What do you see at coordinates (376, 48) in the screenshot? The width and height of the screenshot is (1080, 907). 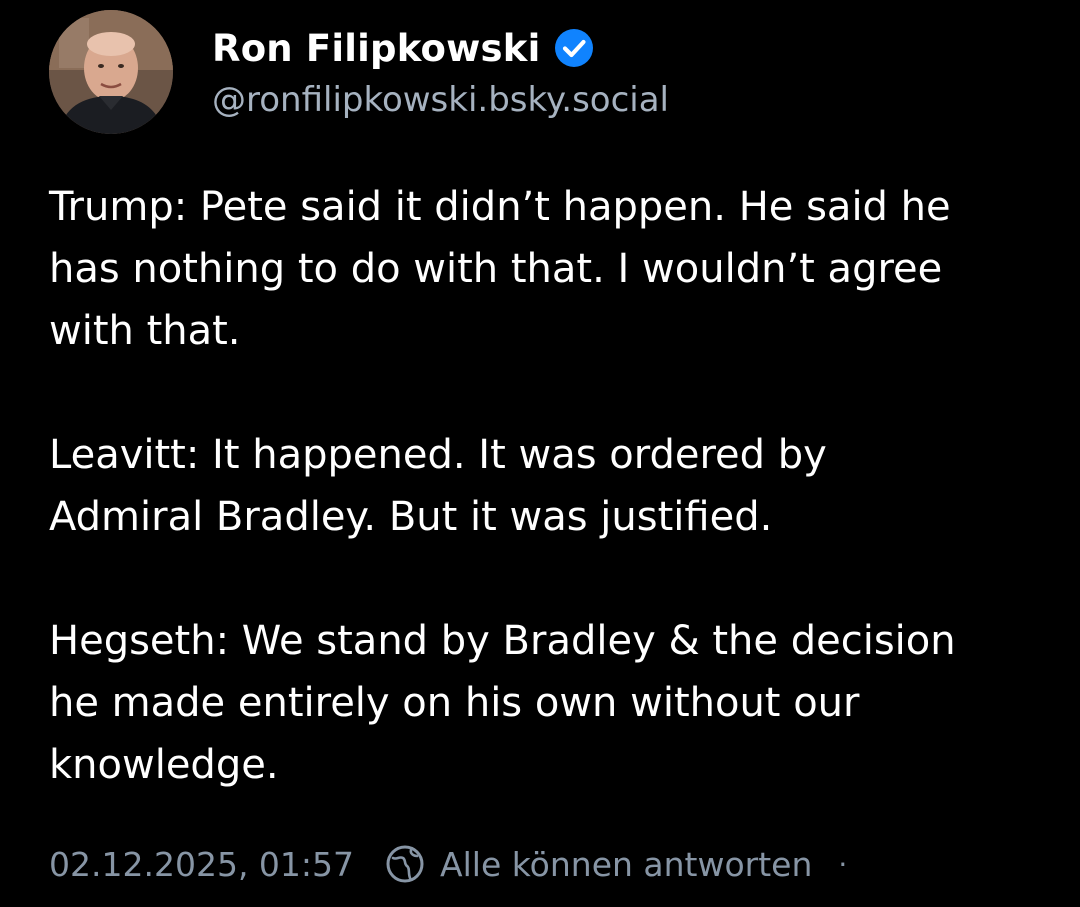 I see `author-display-name: Ron Filipkowski` at bounding box center [376, 48].